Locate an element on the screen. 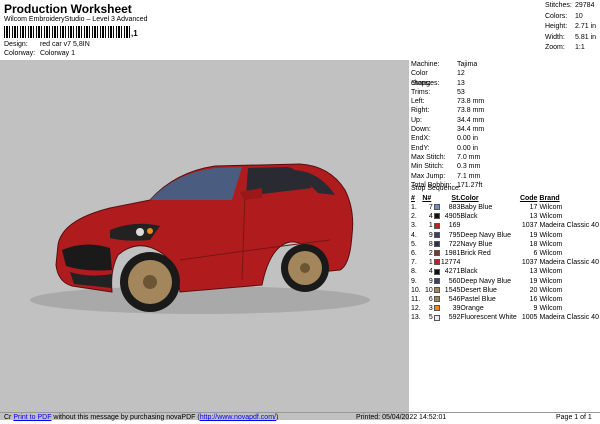 The height and width of the screenshot is (424, 600). table-row: 3. 1 169 1037 Madeira Classic 40 is located at coordinates (505, 225).